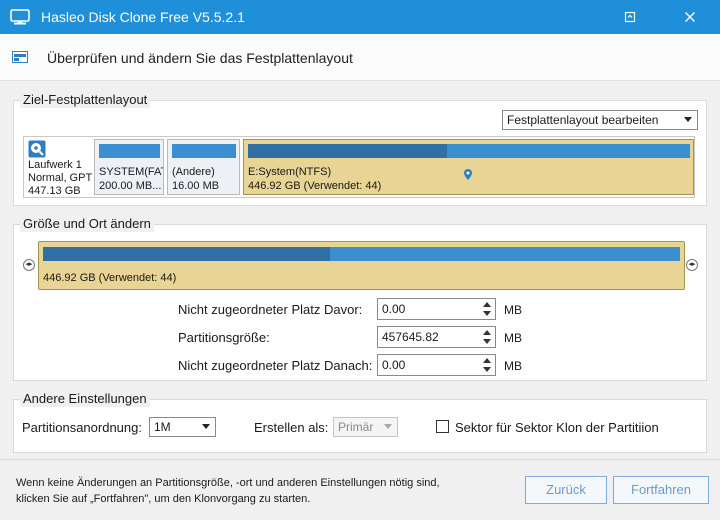 The width and height of the screenshot is (720, 520). Describe the element at coordinates (692, 265) in the screenshot. I see `right-resize-handle: ◂▸` at that location.